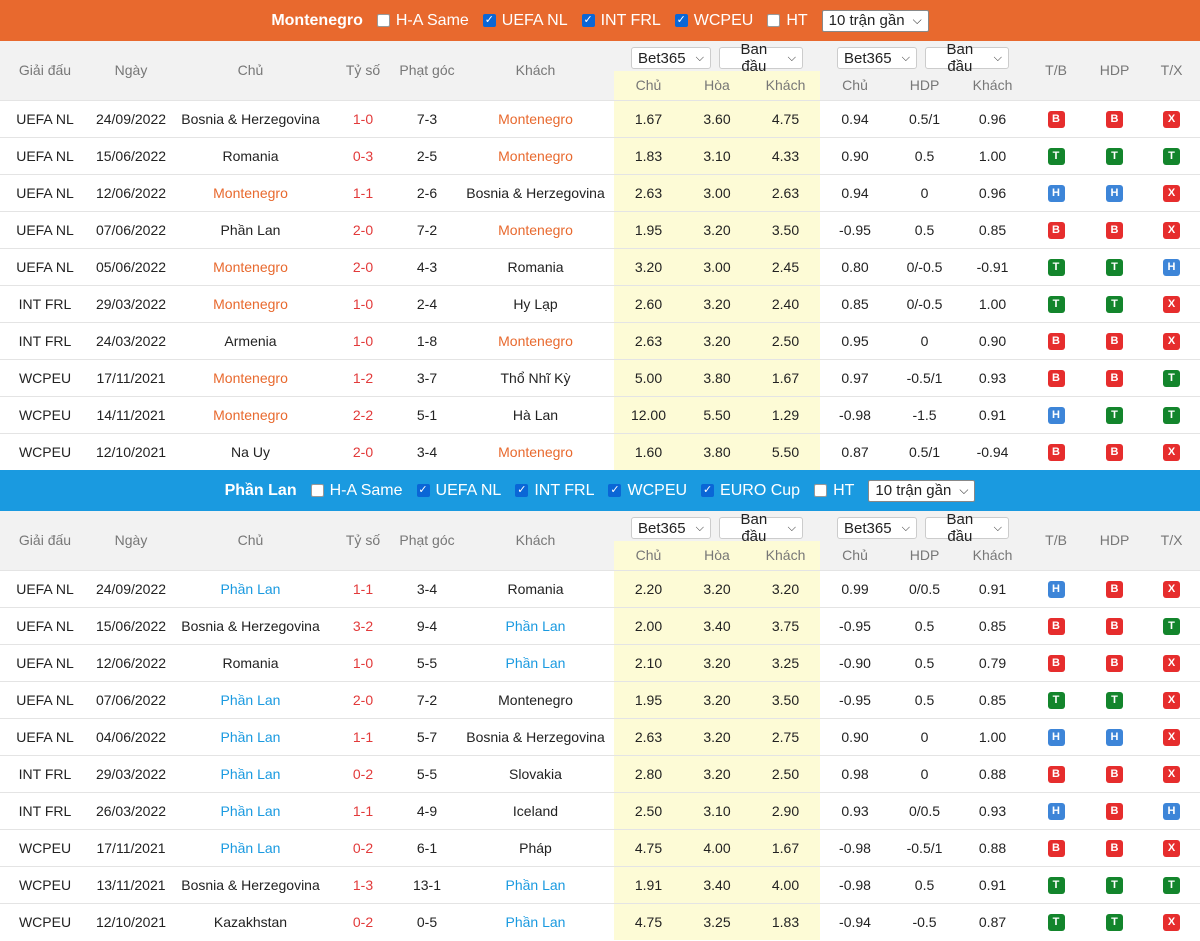  I want to click on odds-subheader: Chủ, so click(648, 85).